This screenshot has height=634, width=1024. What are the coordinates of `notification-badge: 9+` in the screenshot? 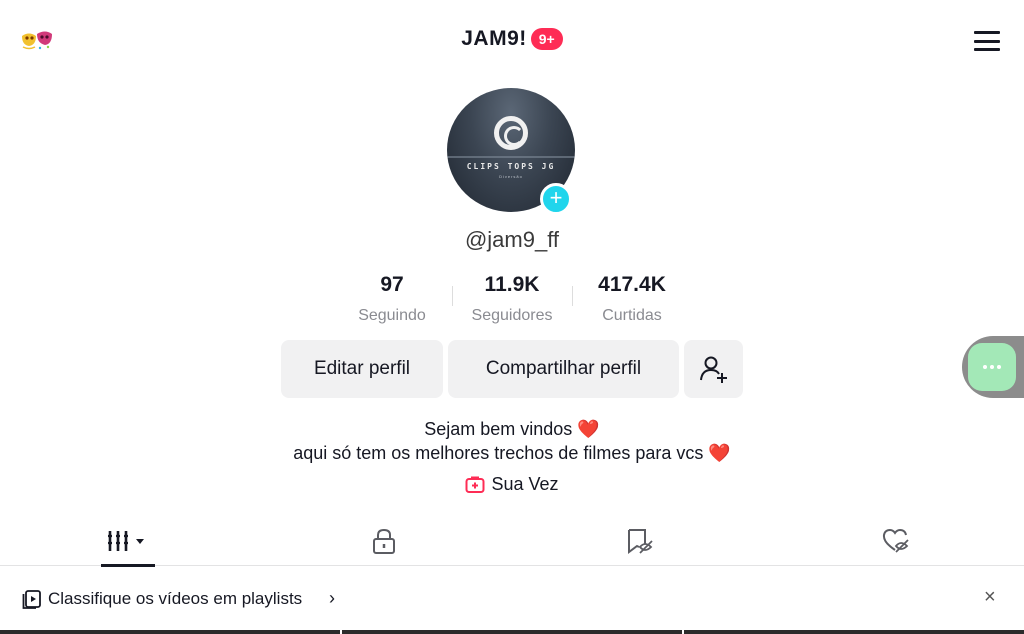 It's located at (546, 39).